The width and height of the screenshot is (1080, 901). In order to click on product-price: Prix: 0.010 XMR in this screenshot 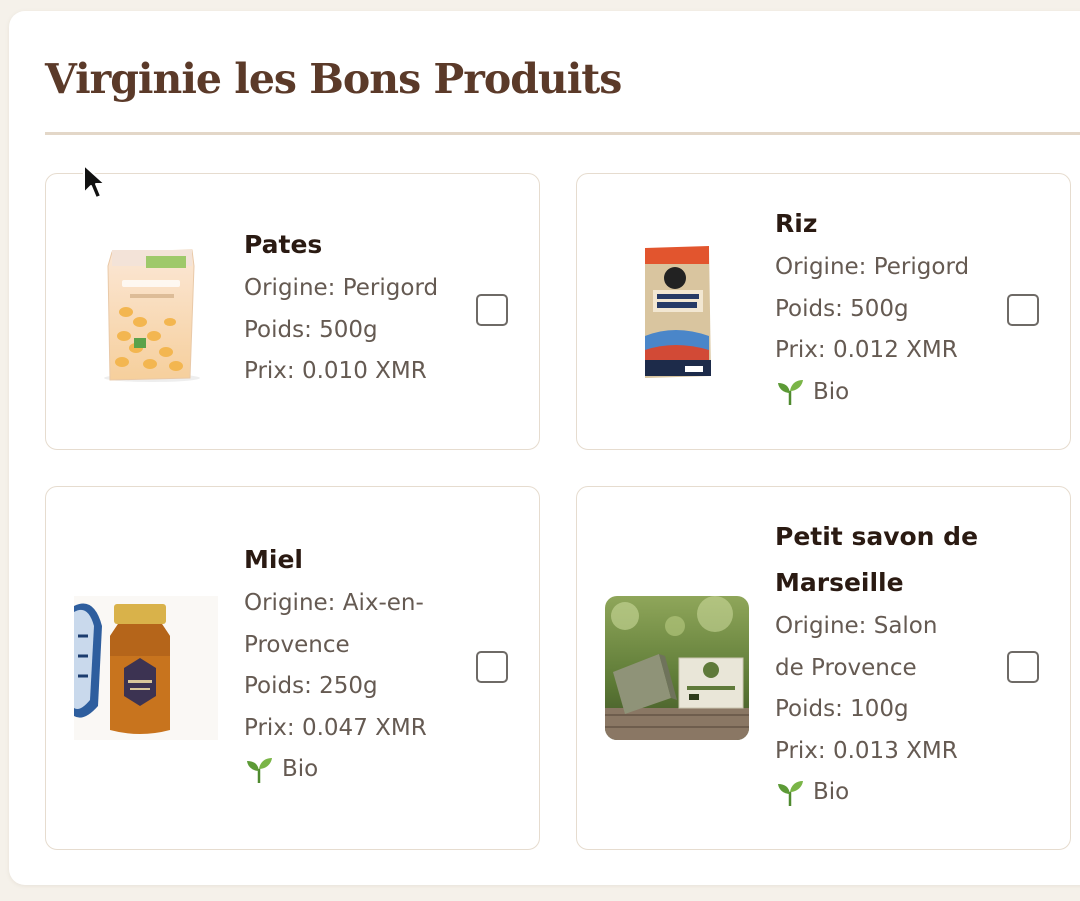, I will do `click(335, 371)`.